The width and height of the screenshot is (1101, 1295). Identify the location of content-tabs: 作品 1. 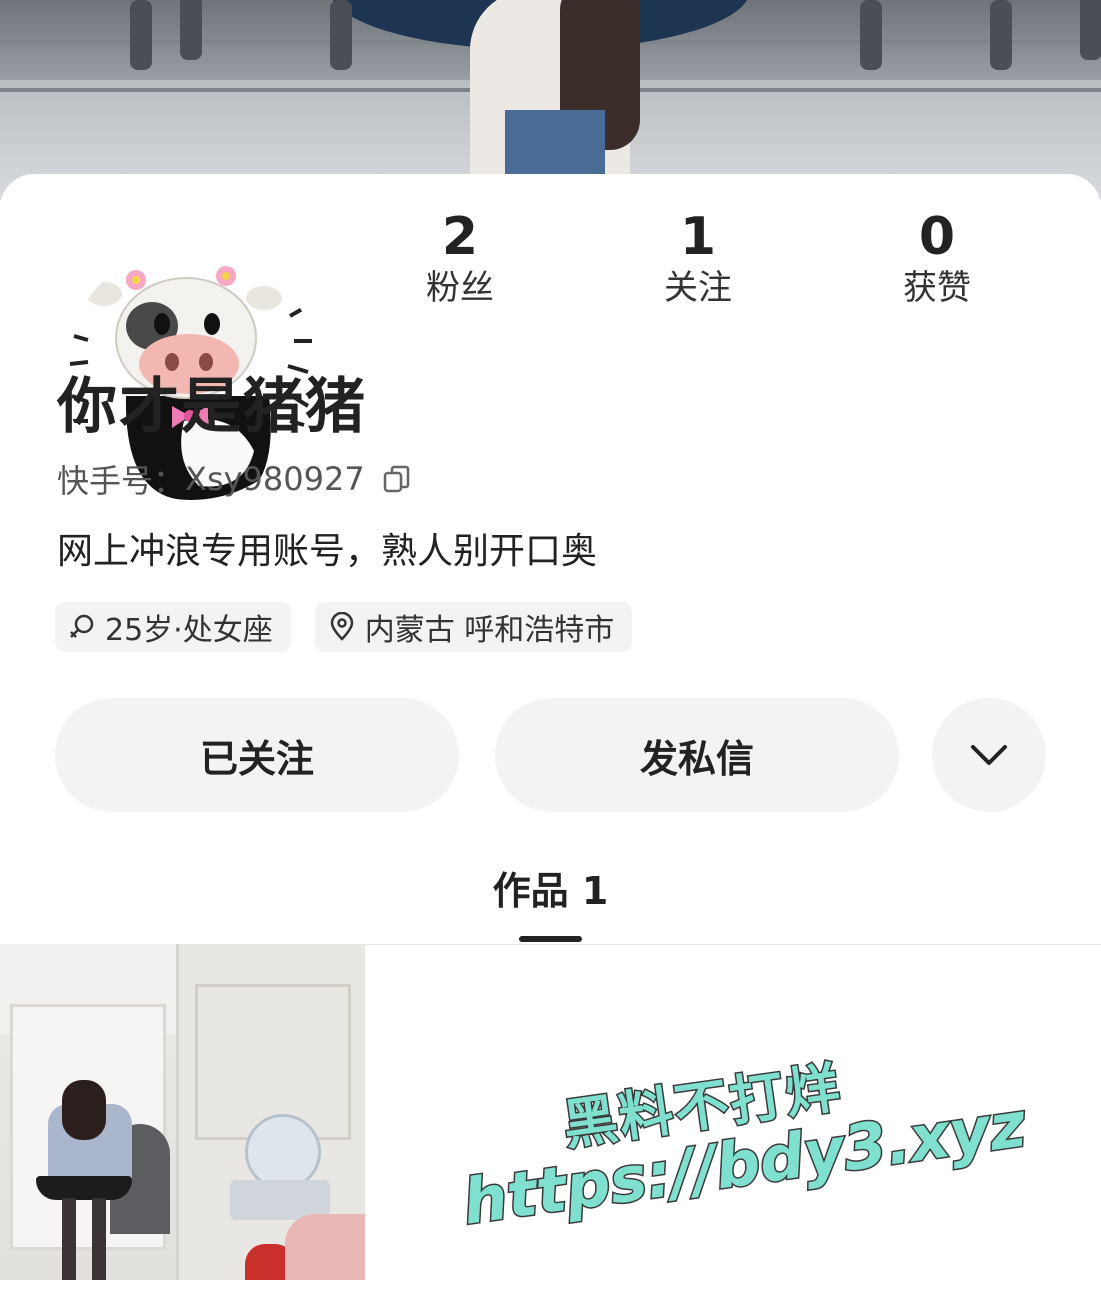
(550, 897).